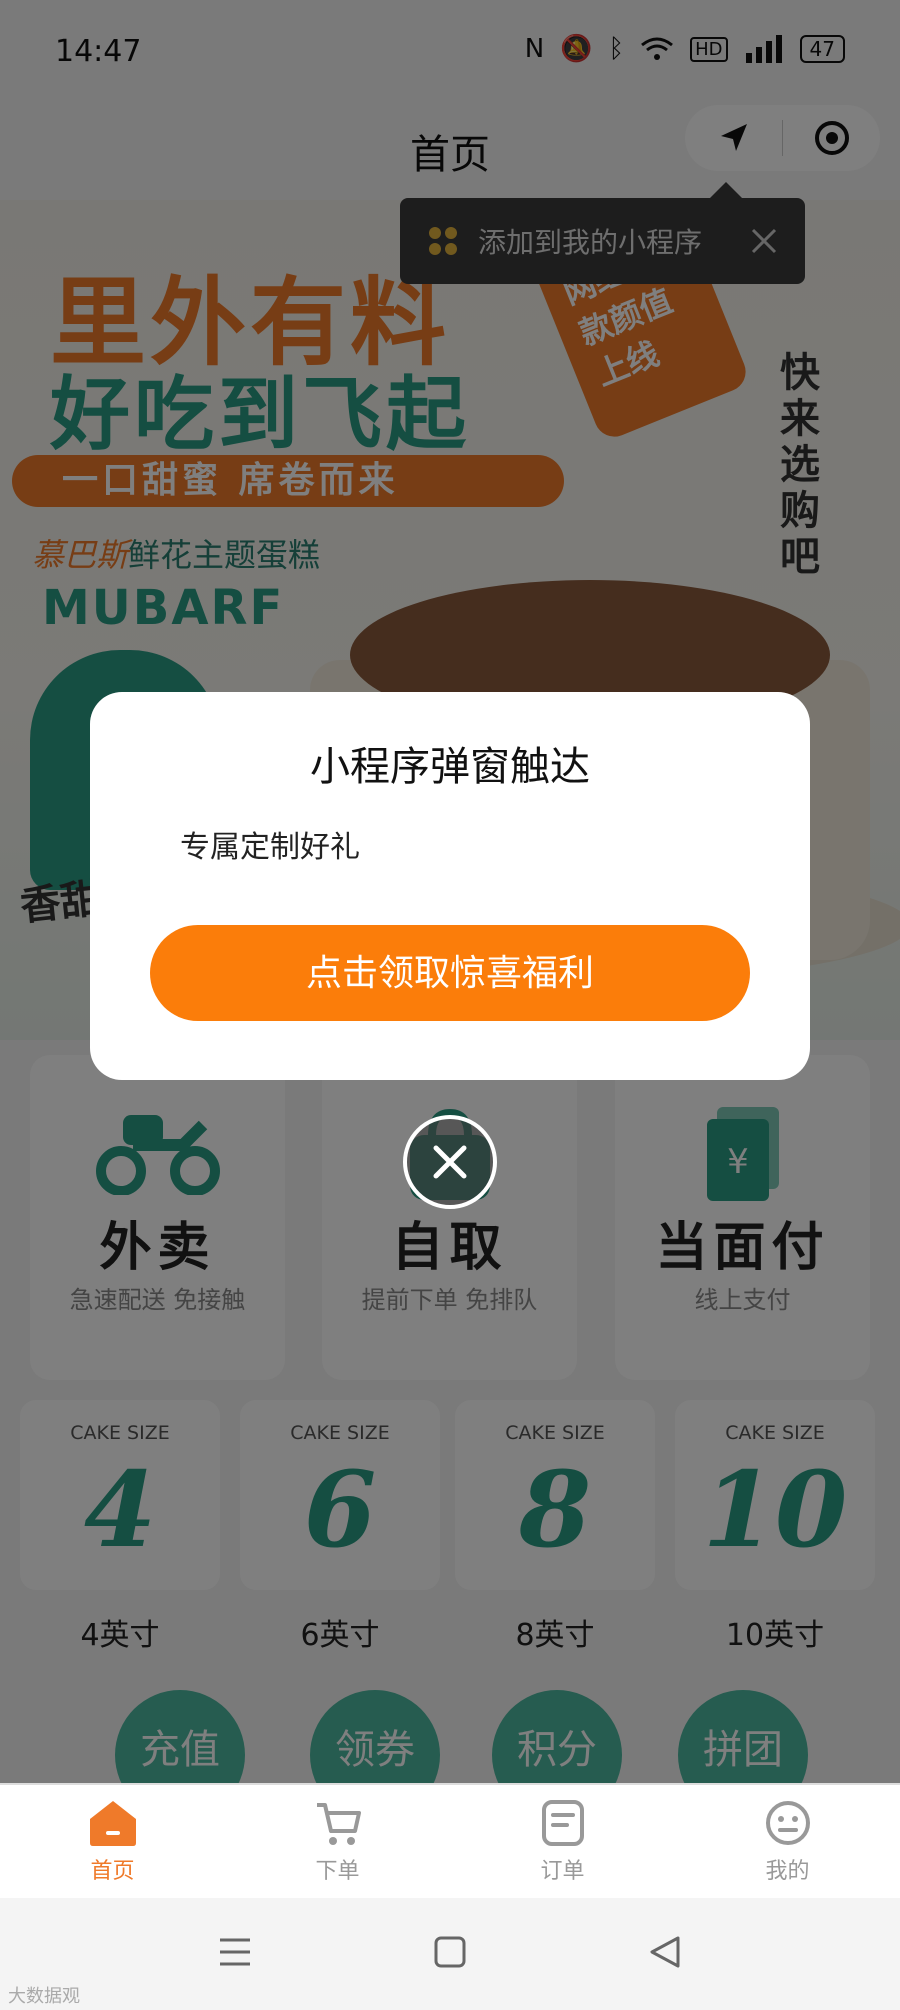 Image resolution: width=900 pixels, height=2010 pixels. I want to click on watermark: 大数据观, so click(44, 1996).